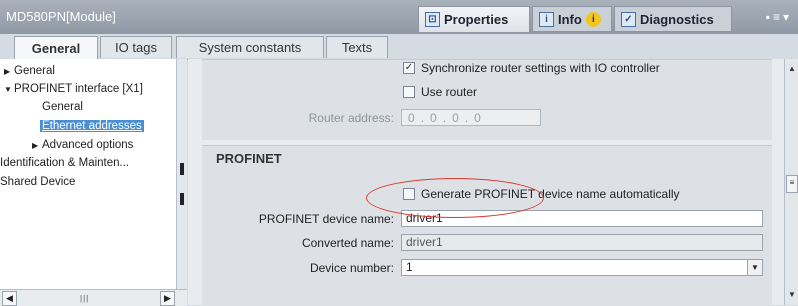  What do you see at coordinates (136, 47) in the screenshot?
I see `tab-io-tags: IO tags` at bounding box center [136, 47].